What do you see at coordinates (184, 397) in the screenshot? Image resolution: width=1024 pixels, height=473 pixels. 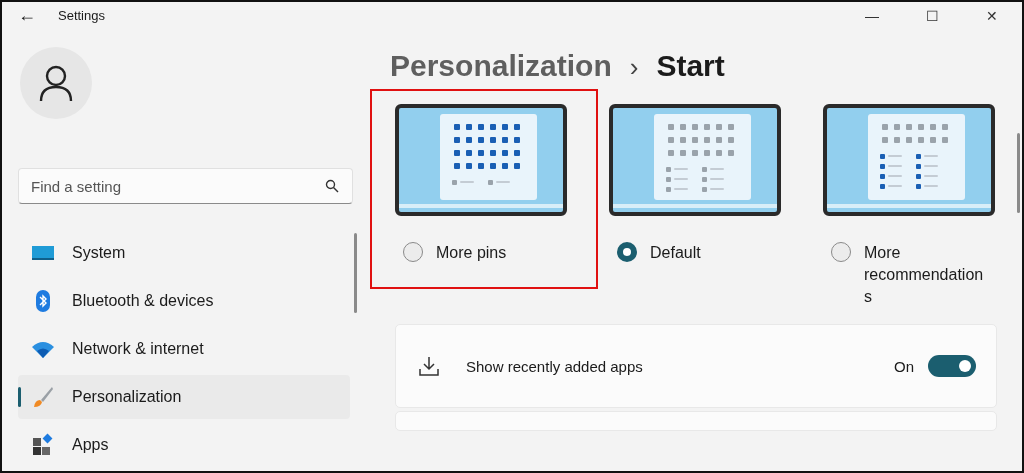 I see `sidebar-item: Personalization` at bounding box center [184, 397].